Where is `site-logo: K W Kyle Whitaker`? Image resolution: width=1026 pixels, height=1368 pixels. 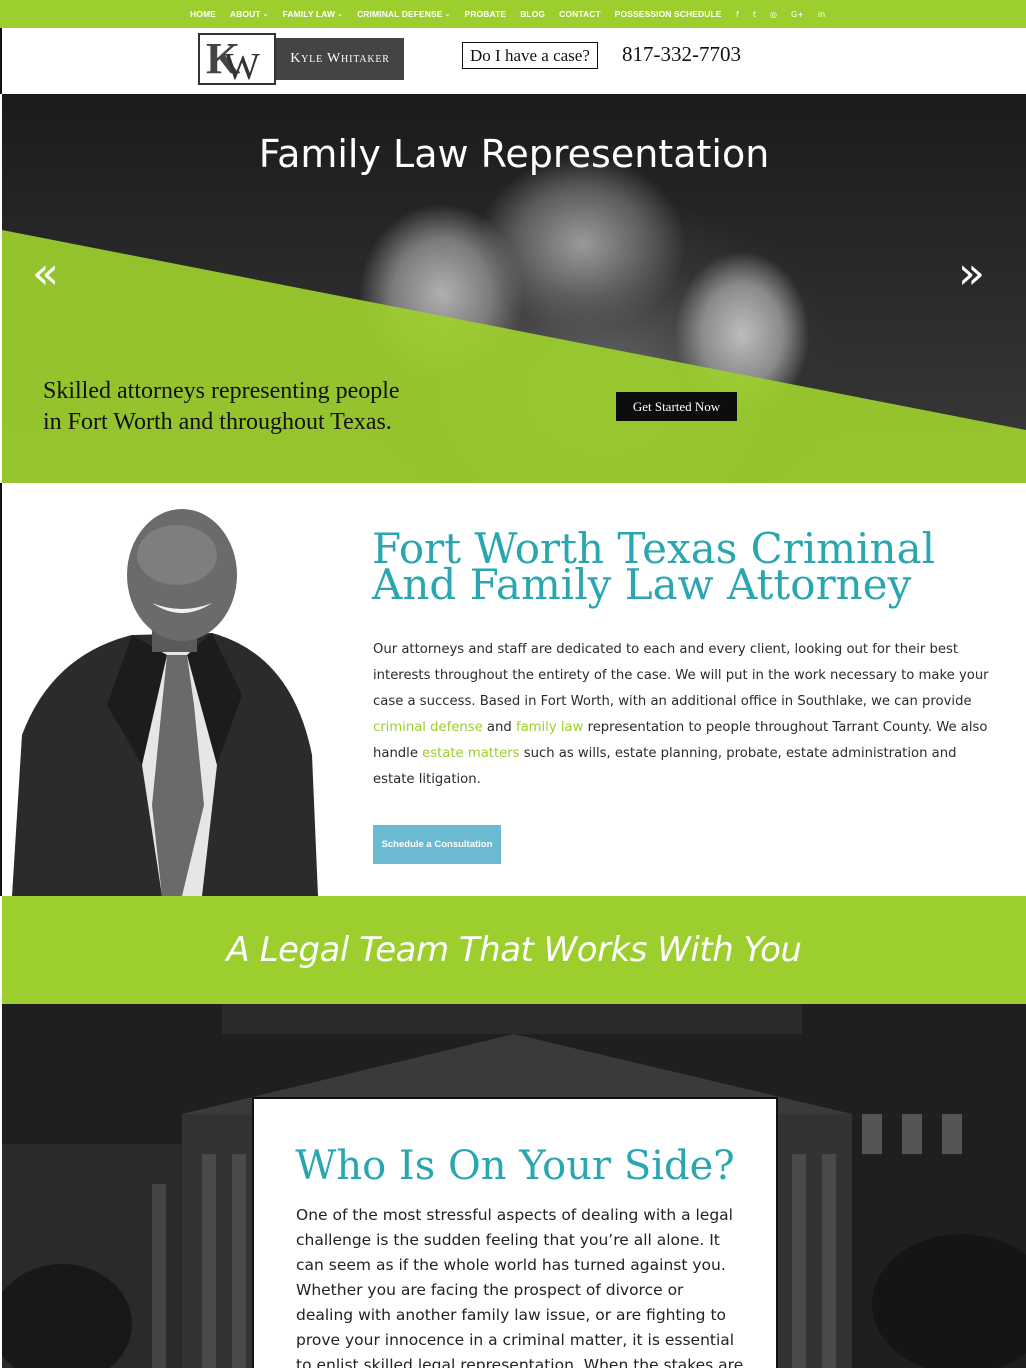 site-logo: K W Kyle Whitaker is located at coordinates (301, 60).